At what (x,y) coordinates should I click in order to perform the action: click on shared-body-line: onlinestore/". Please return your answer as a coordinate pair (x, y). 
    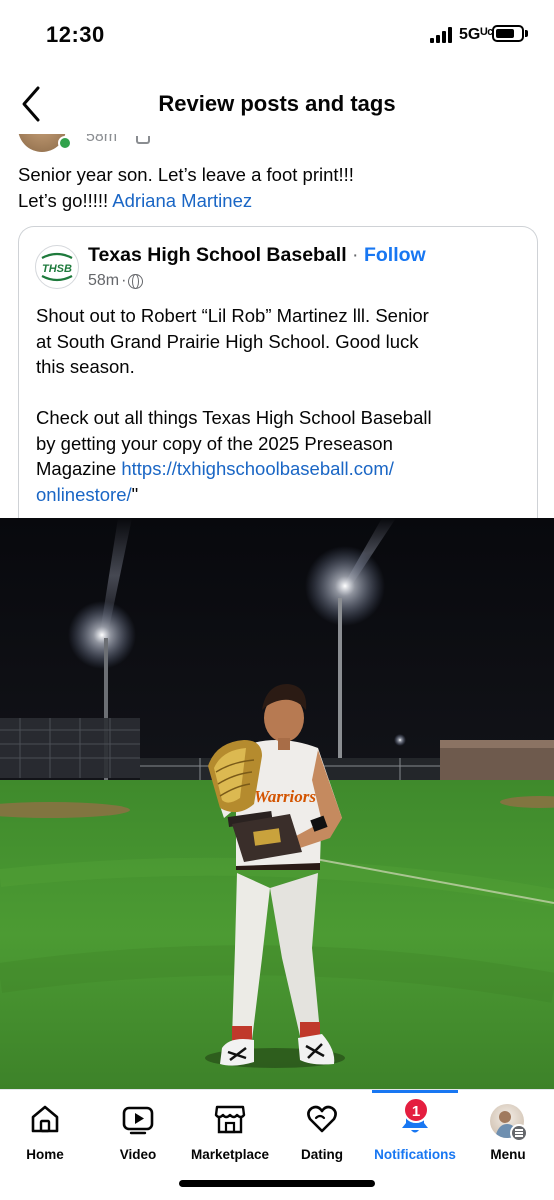
    Looking at the image, I should click on (281, 495).